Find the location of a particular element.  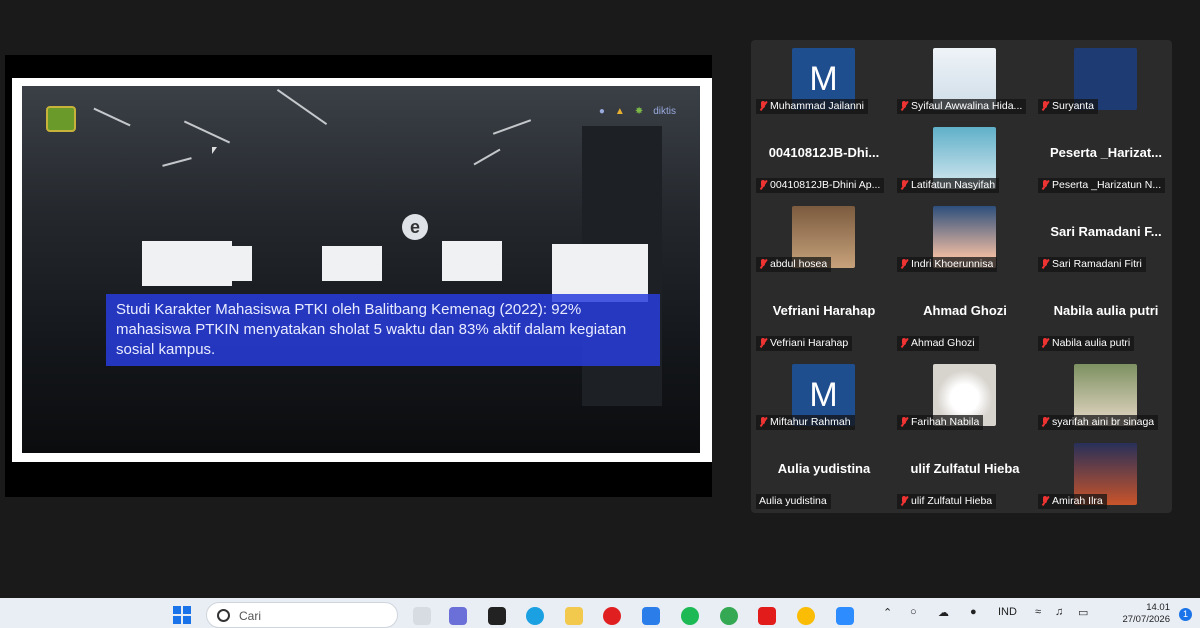

desk-monitor is located at coordinates (472, 261).